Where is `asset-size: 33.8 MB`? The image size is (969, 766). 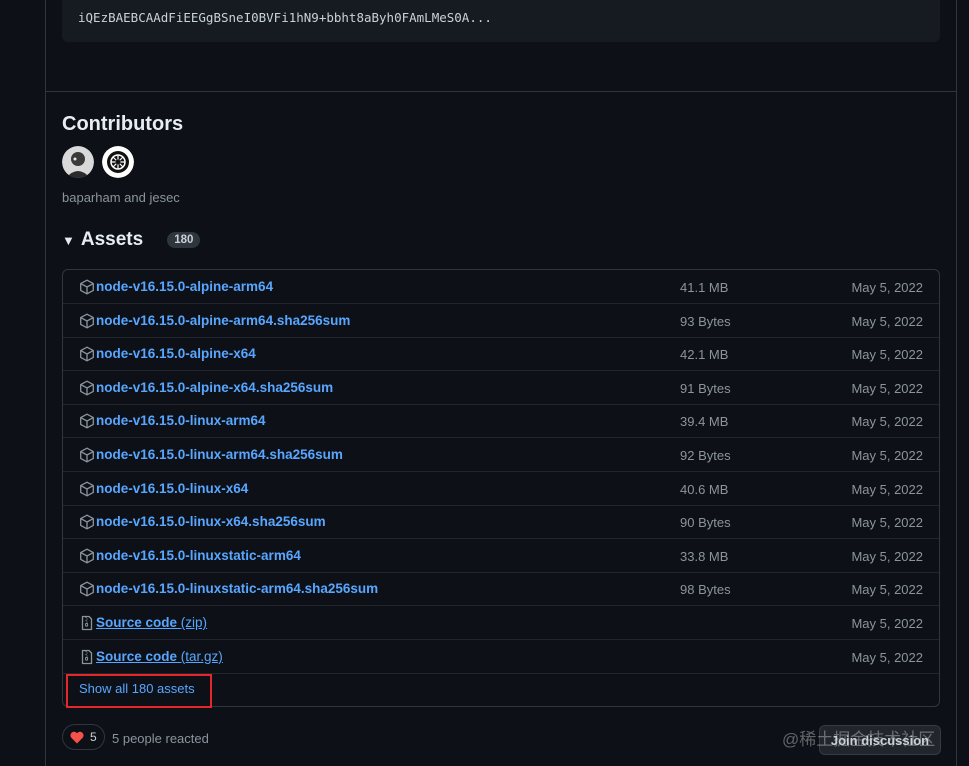 asset-size: 33.8 MB is located at coordinates (704, 556).